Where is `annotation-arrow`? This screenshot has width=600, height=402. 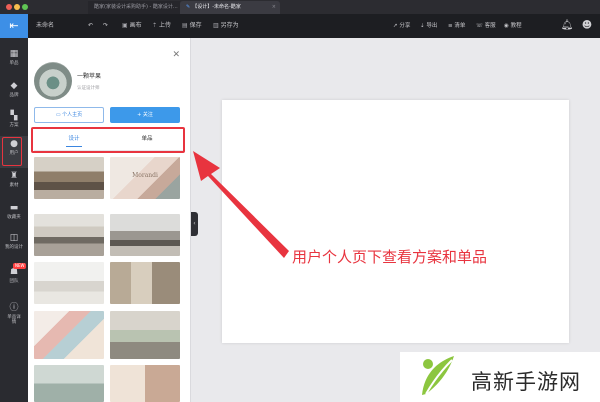
annotation-arrow is located at coordinates (241, 204).